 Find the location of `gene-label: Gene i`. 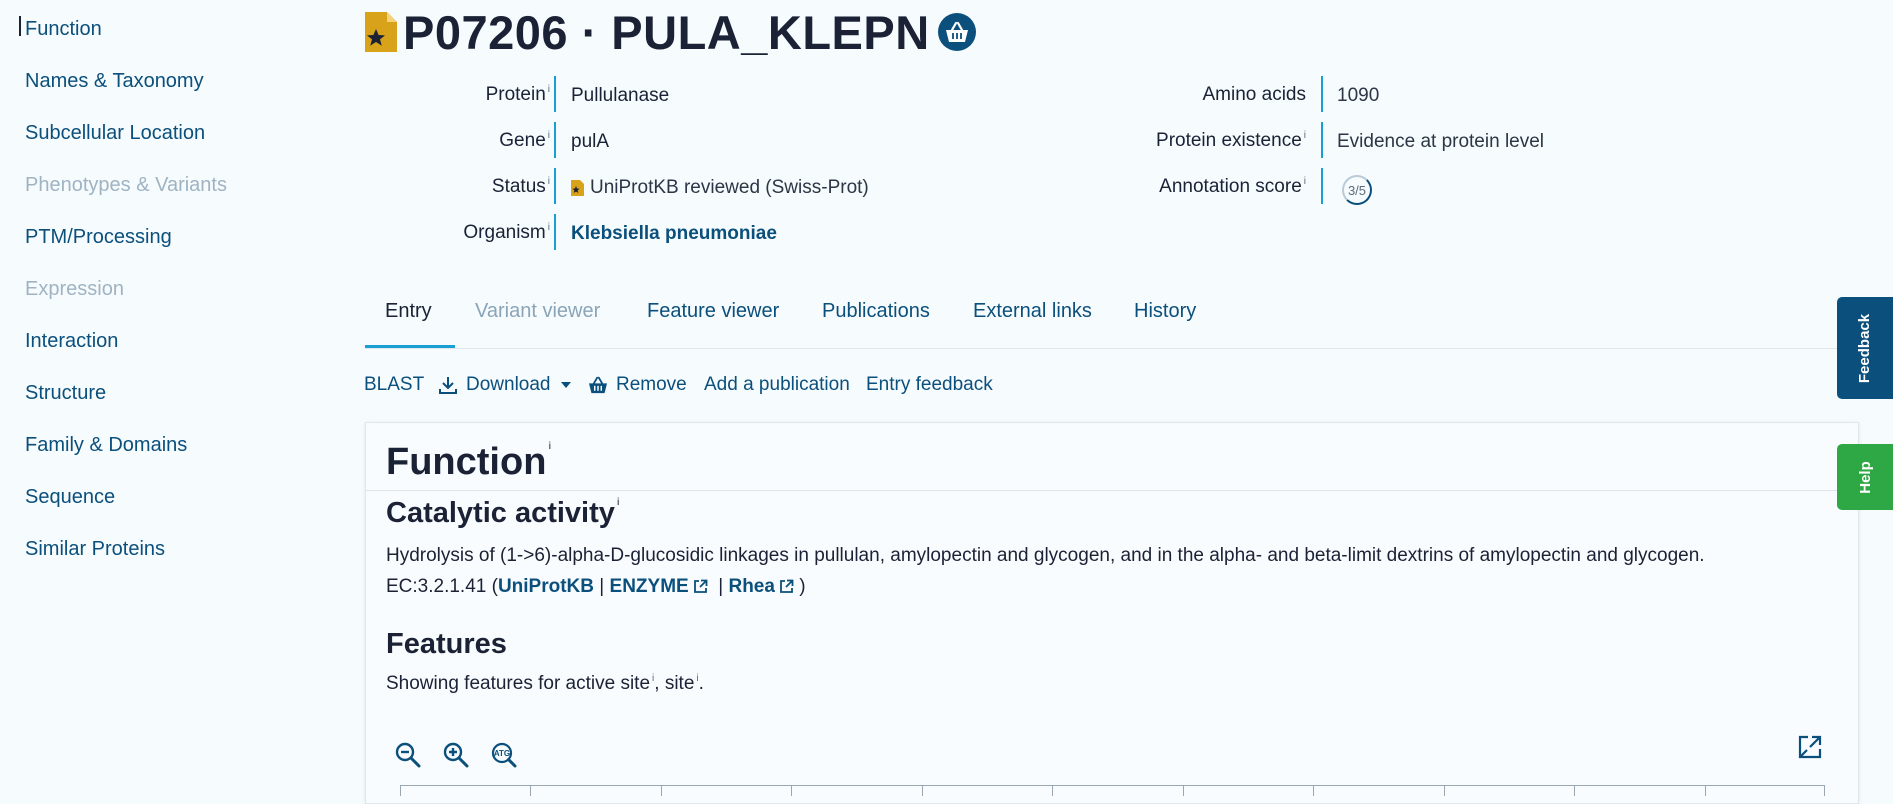

gene-label: Gene i is located at coordinates (524, 140).